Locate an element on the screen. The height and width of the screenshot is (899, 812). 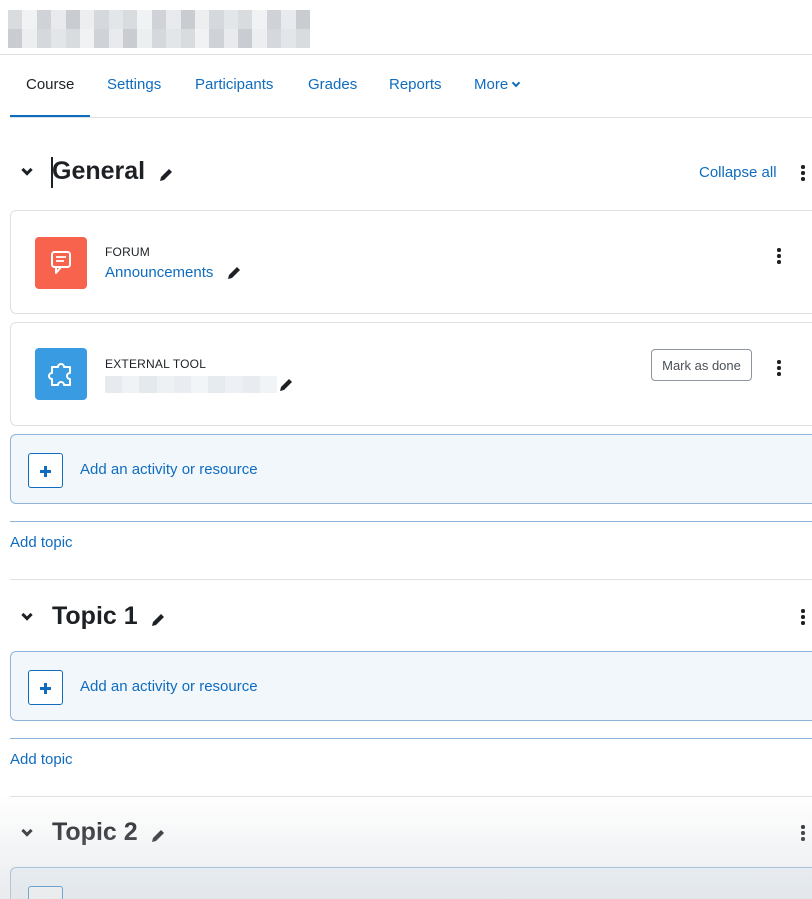
tab-more-label: More is located at coordinates (491, 84).